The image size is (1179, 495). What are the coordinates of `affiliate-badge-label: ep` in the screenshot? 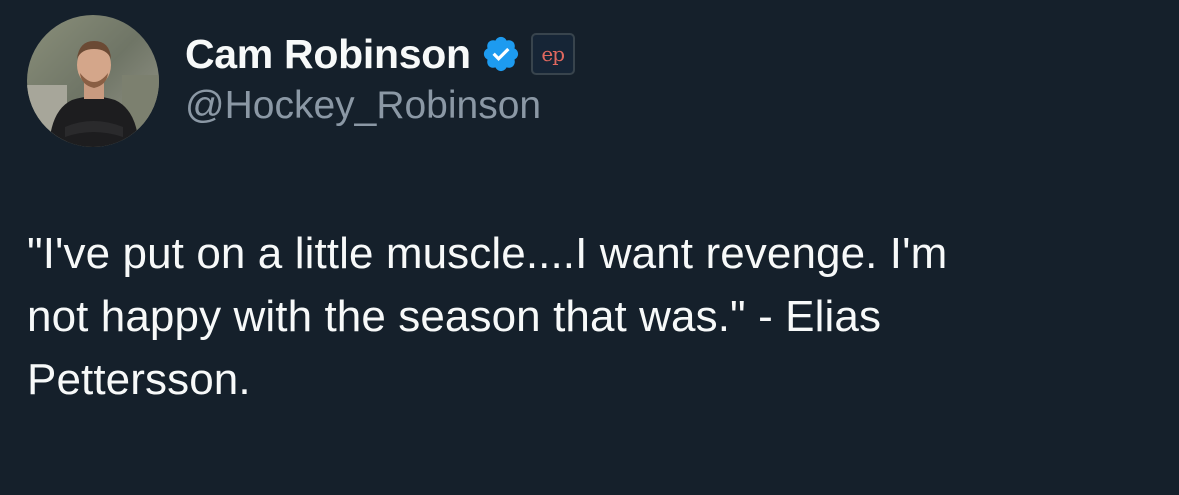 It's located at (553, 54).